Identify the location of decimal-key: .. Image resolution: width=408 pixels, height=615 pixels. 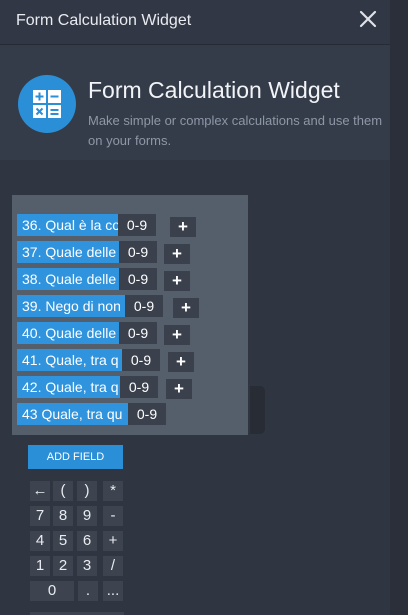
(88, 591).